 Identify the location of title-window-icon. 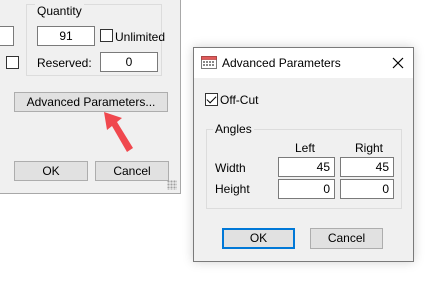
(209, 62).